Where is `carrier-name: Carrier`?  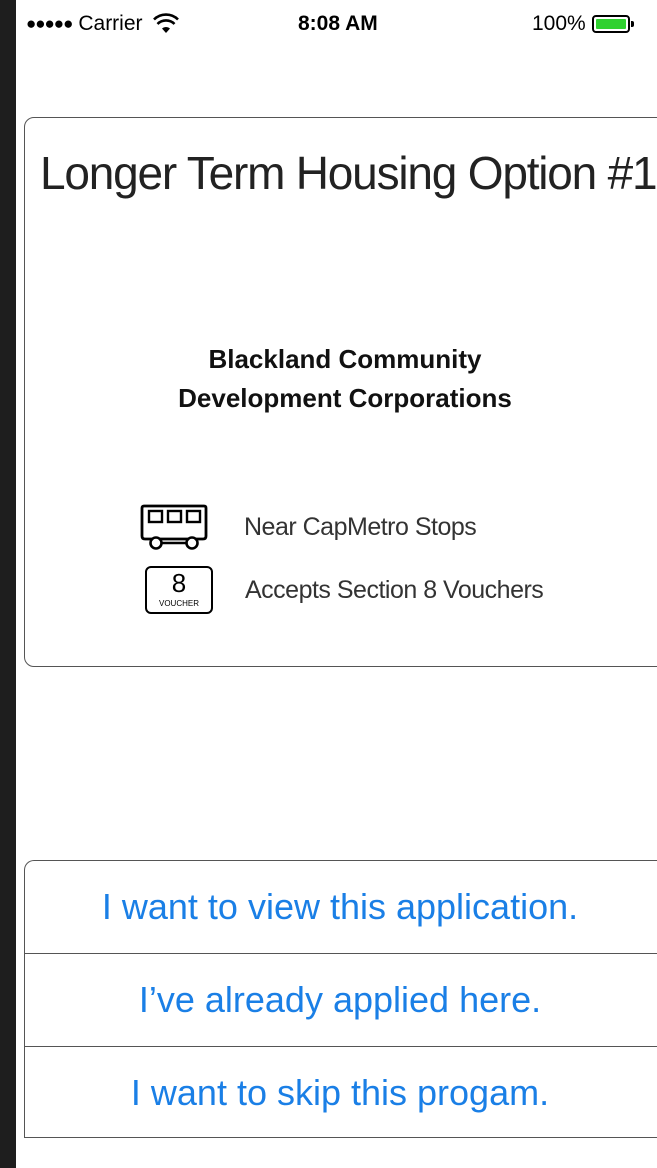 carrier-name: Carrier is located at coordinates (110, 23).